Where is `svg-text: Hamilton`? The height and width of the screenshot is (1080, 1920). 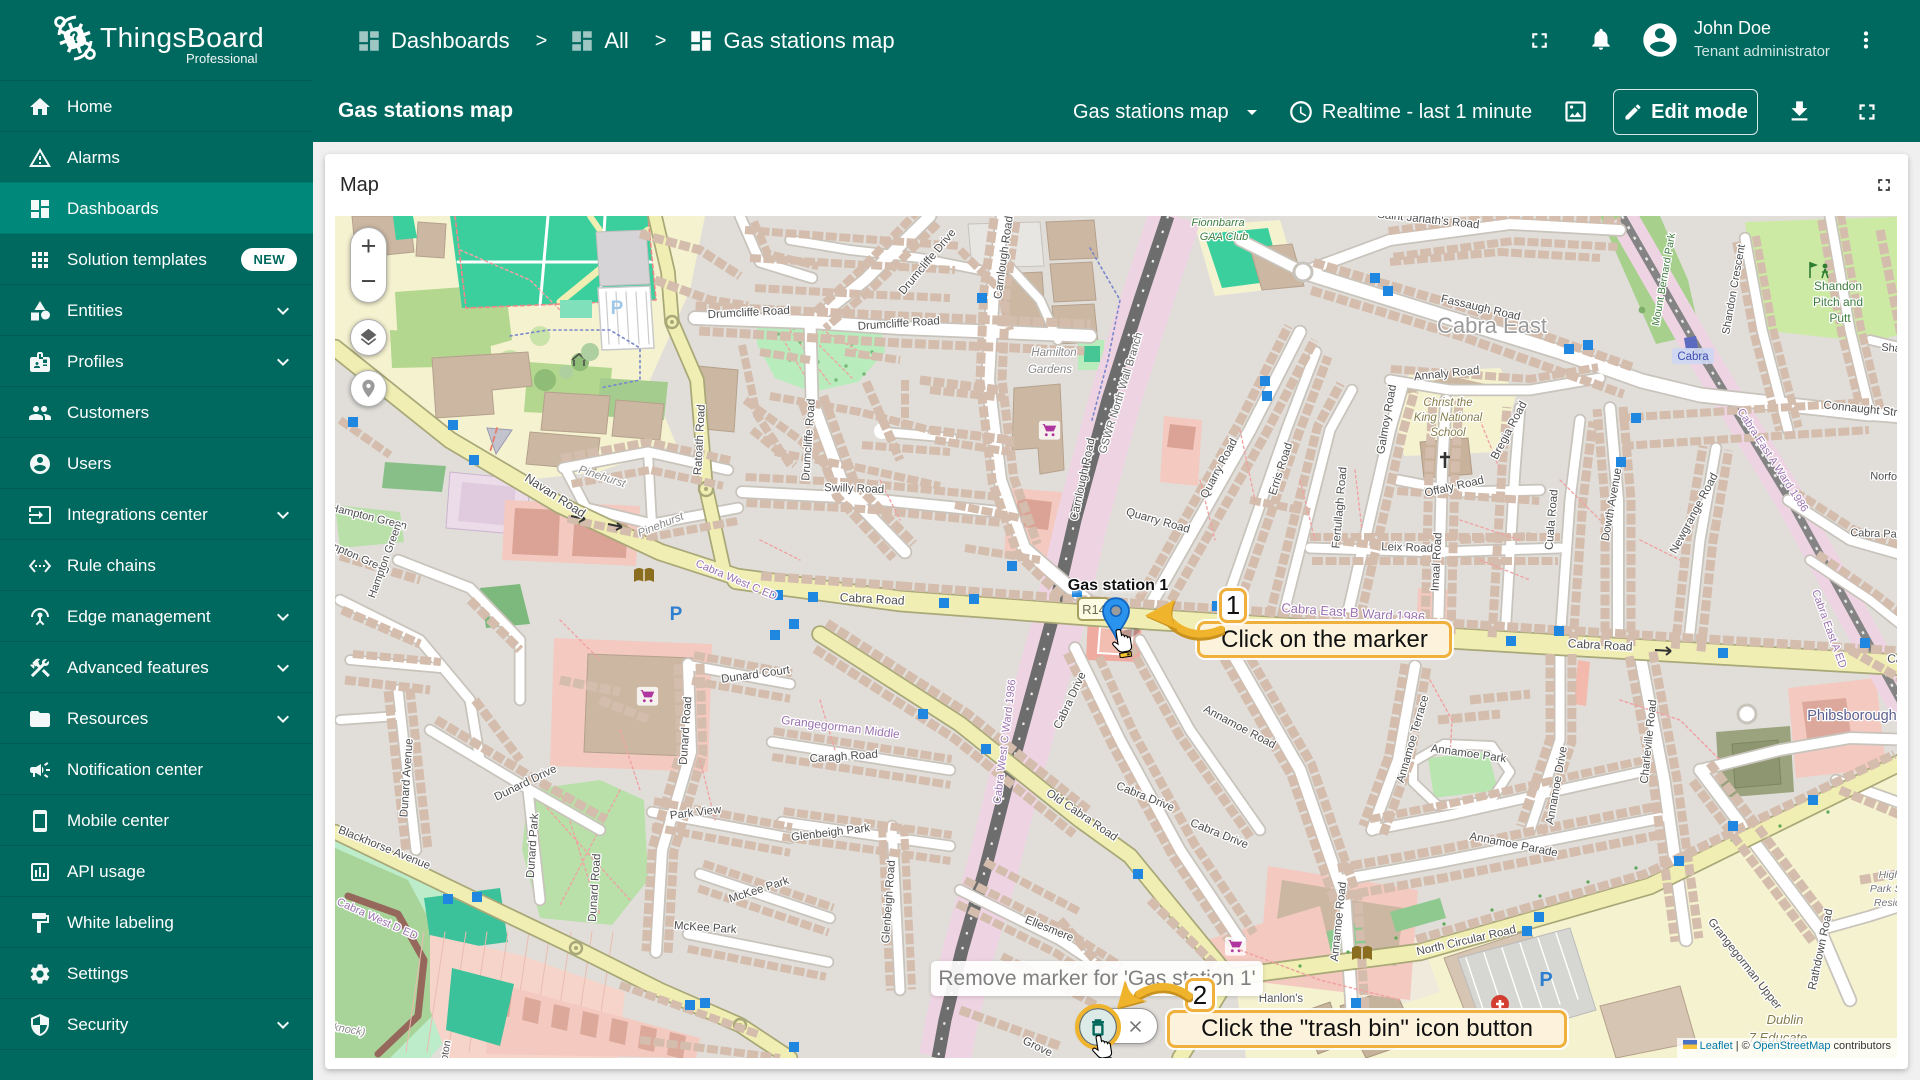
svg-text: Hamilton is located at coordinates (1053, 353).